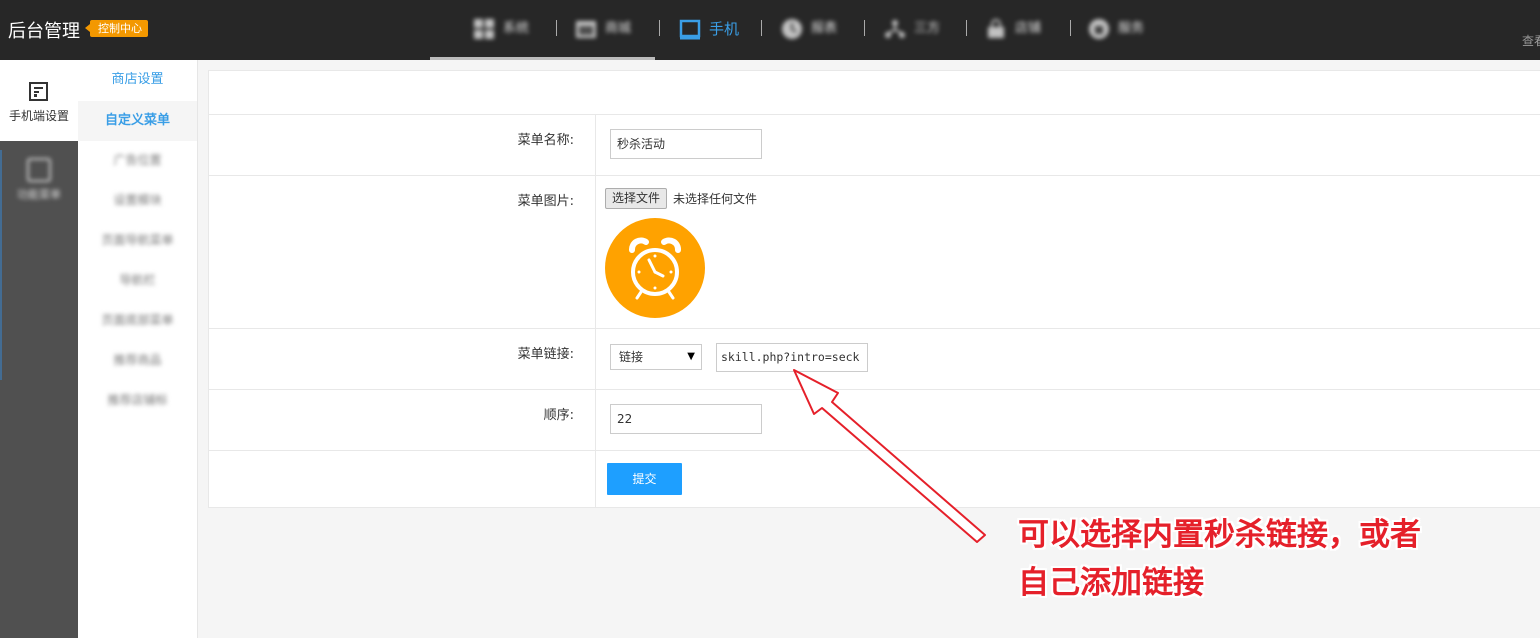 This screenshot has height=638, width=1540. Describe the element at coordinates (516, 28) in the screenshot. I see `nav-system-label: 系统` at that location.